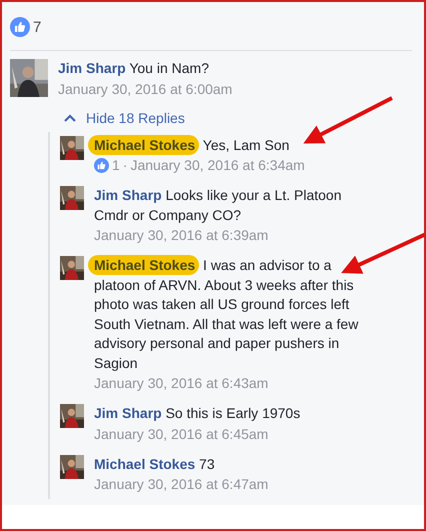 Image resolution: width=426 pixels, height=531 pixels. Describe the element at coordinates (181, 235) in the screenshot. I see `timestamp: January 30, 2016 at 6:39am` at that location.